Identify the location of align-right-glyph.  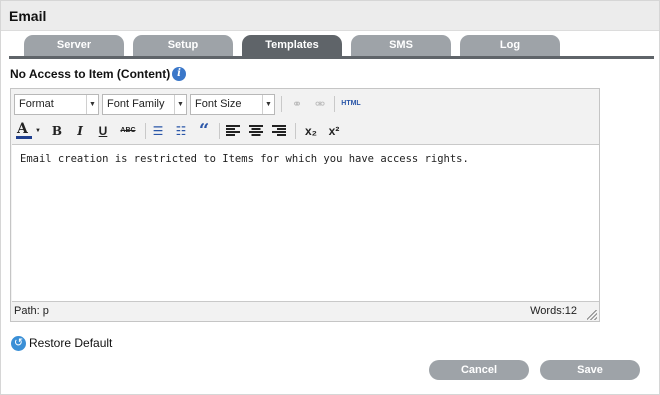
(279, 130).